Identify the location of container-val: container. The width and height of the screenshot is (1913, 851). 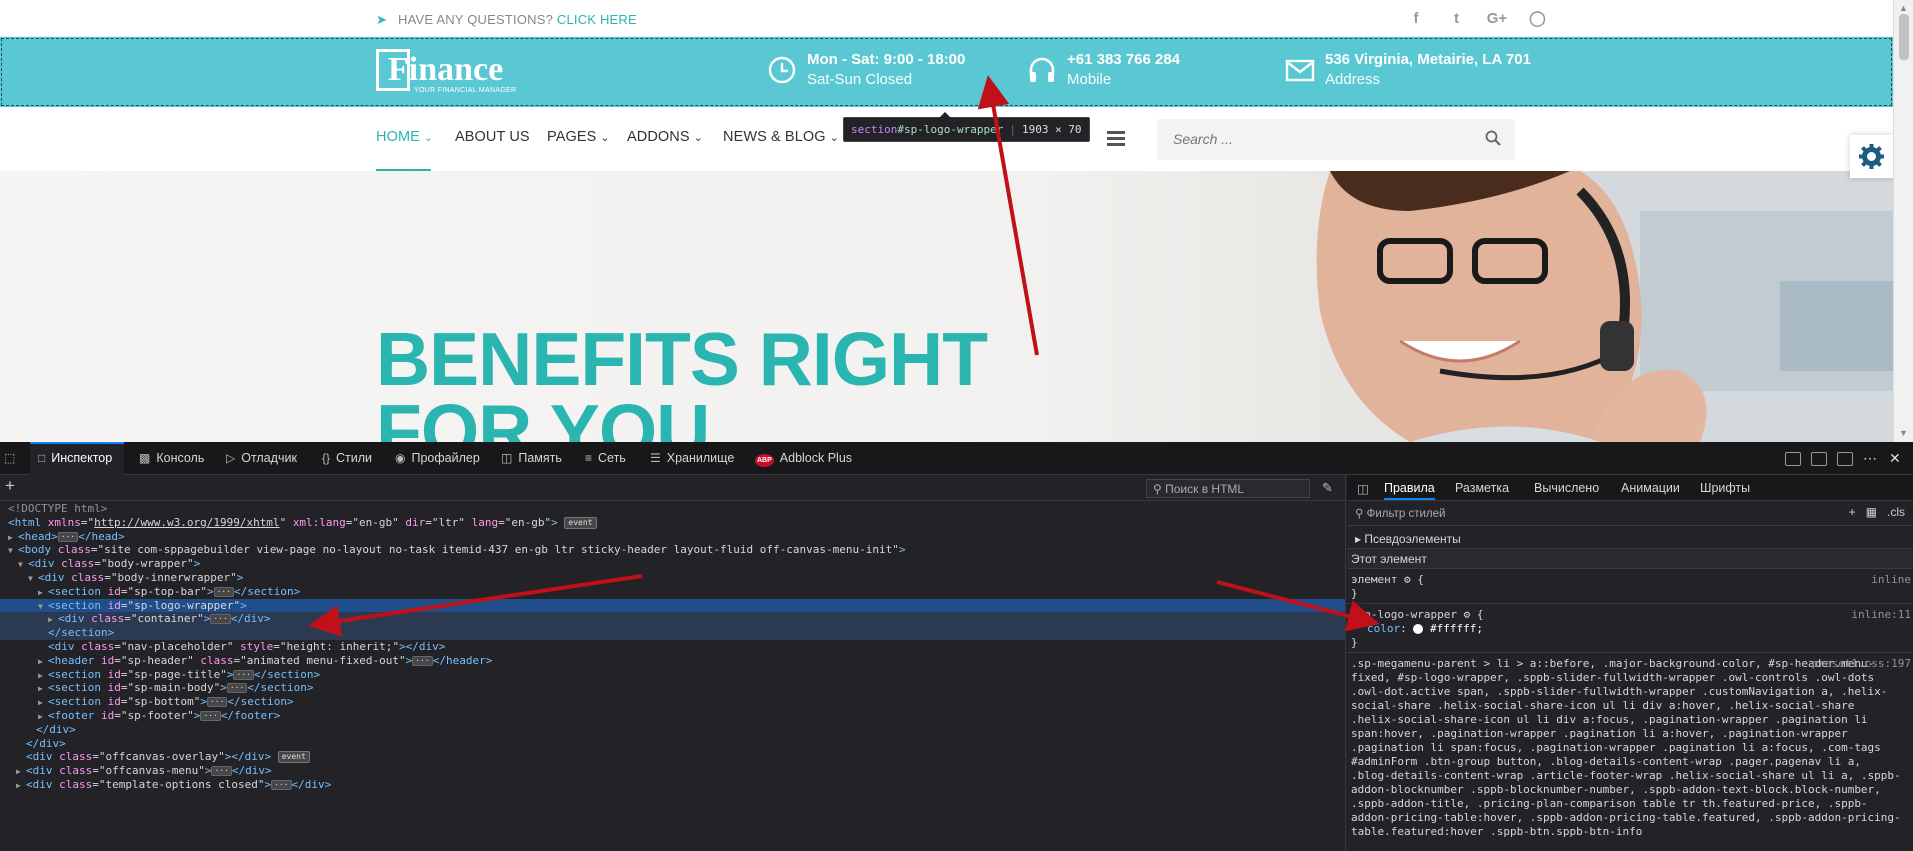
(167, 619).